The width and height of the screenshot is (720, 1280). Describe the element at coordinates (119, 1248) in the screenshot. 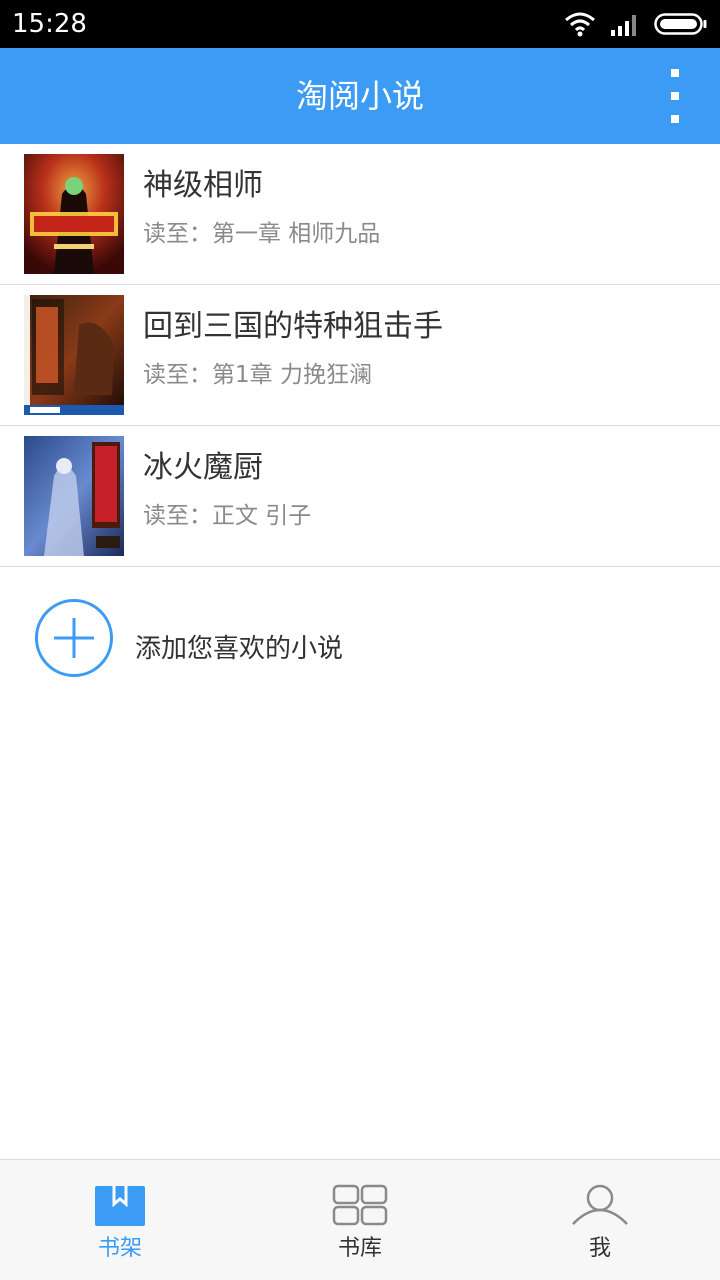

I see `tab-label: 书架` at that location.